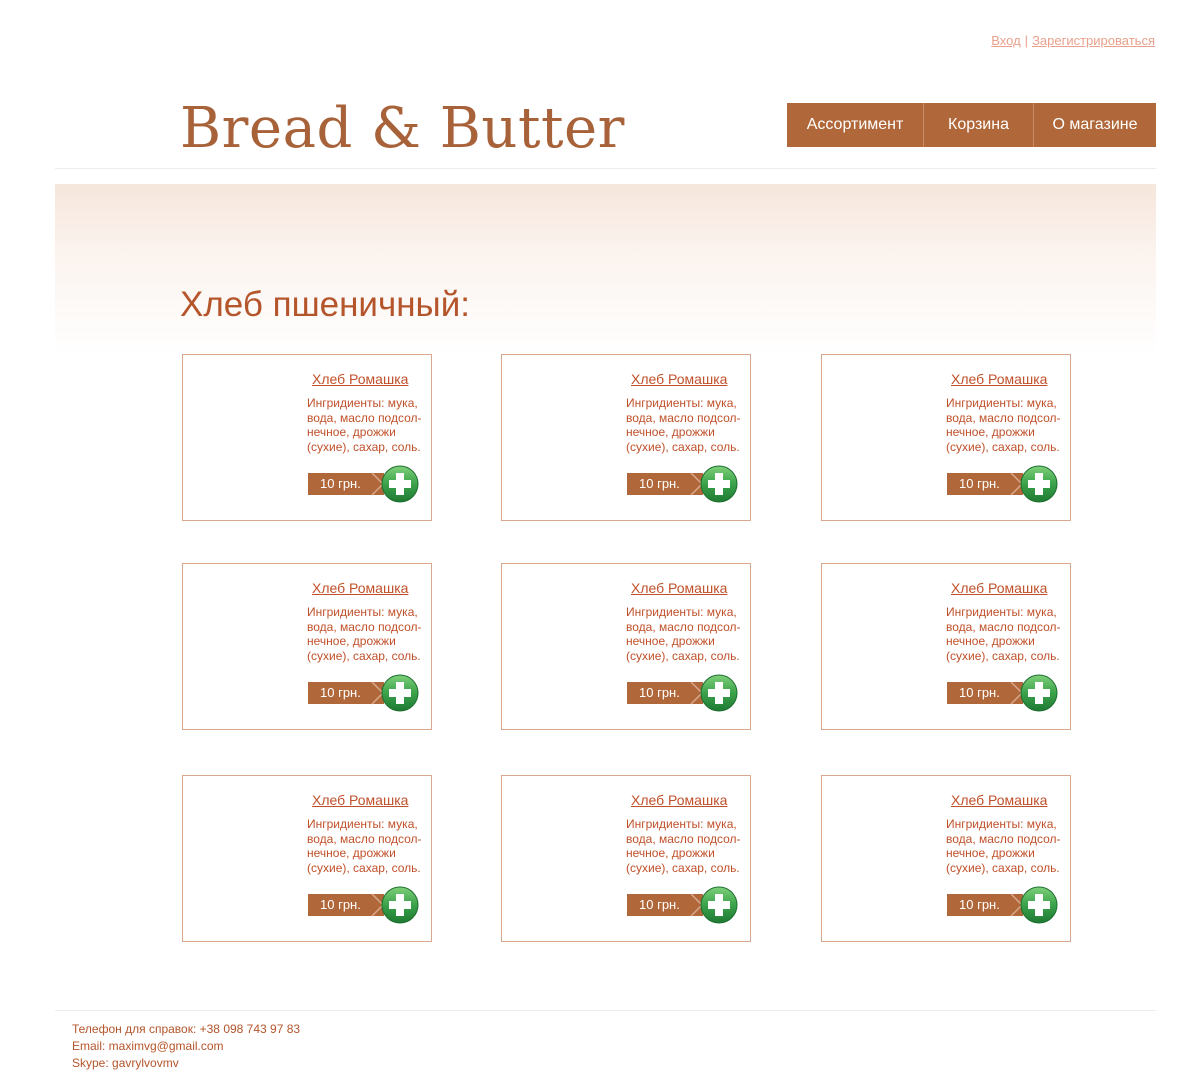  What do you see at coordinates (605, 269) in the screenshot?
I see `header-gradient-band` at bounding box center [605, 269].